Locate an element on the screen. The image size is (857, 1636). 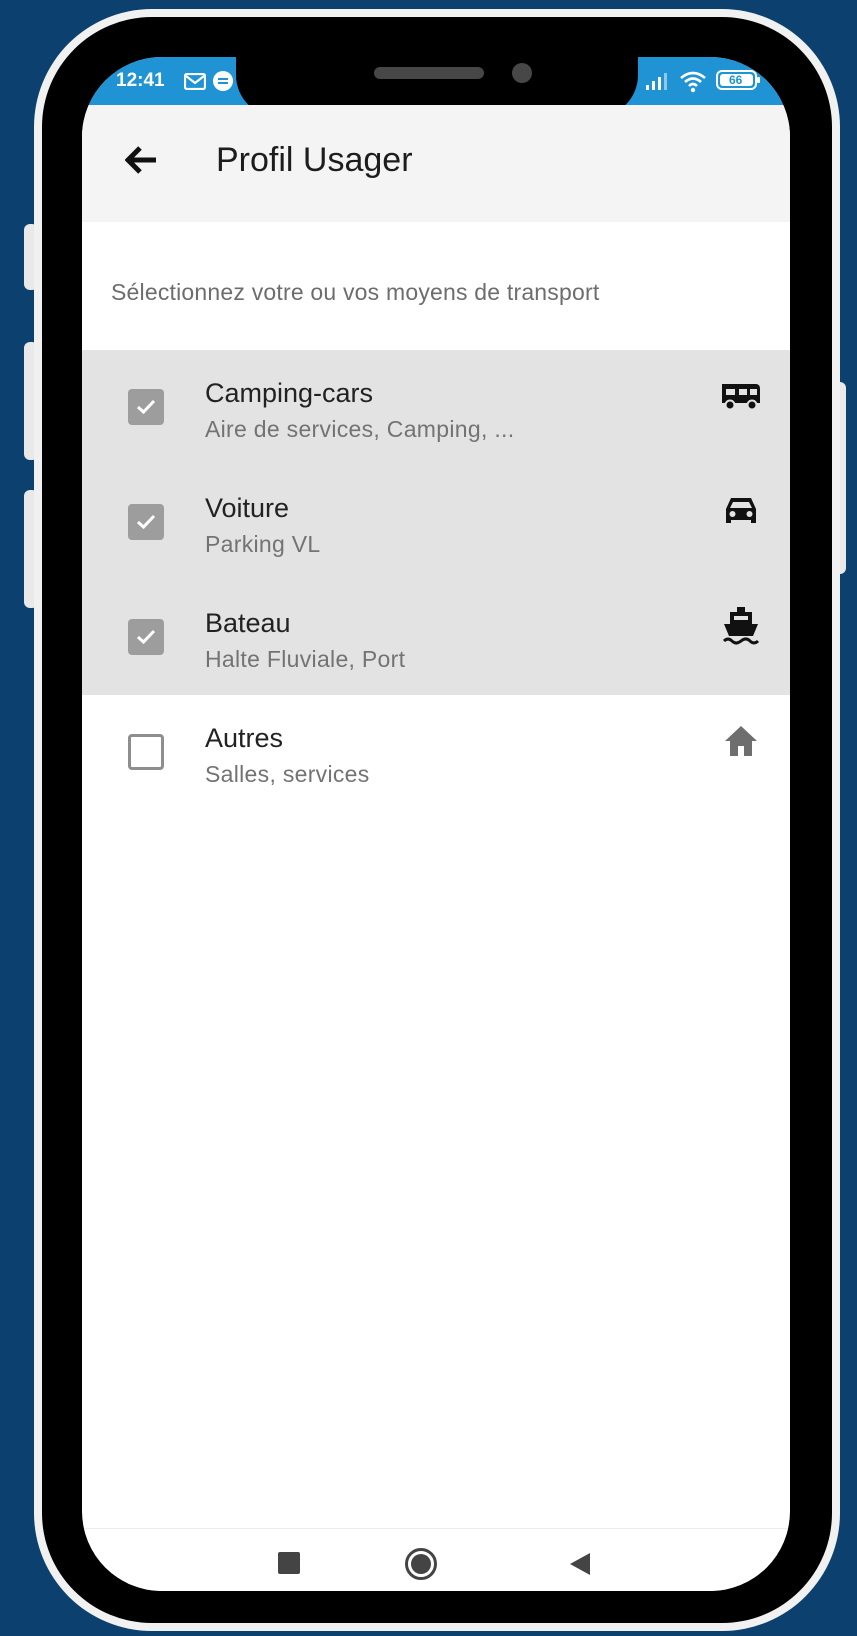
option-title: Autres is located at coordinates (244, 738).